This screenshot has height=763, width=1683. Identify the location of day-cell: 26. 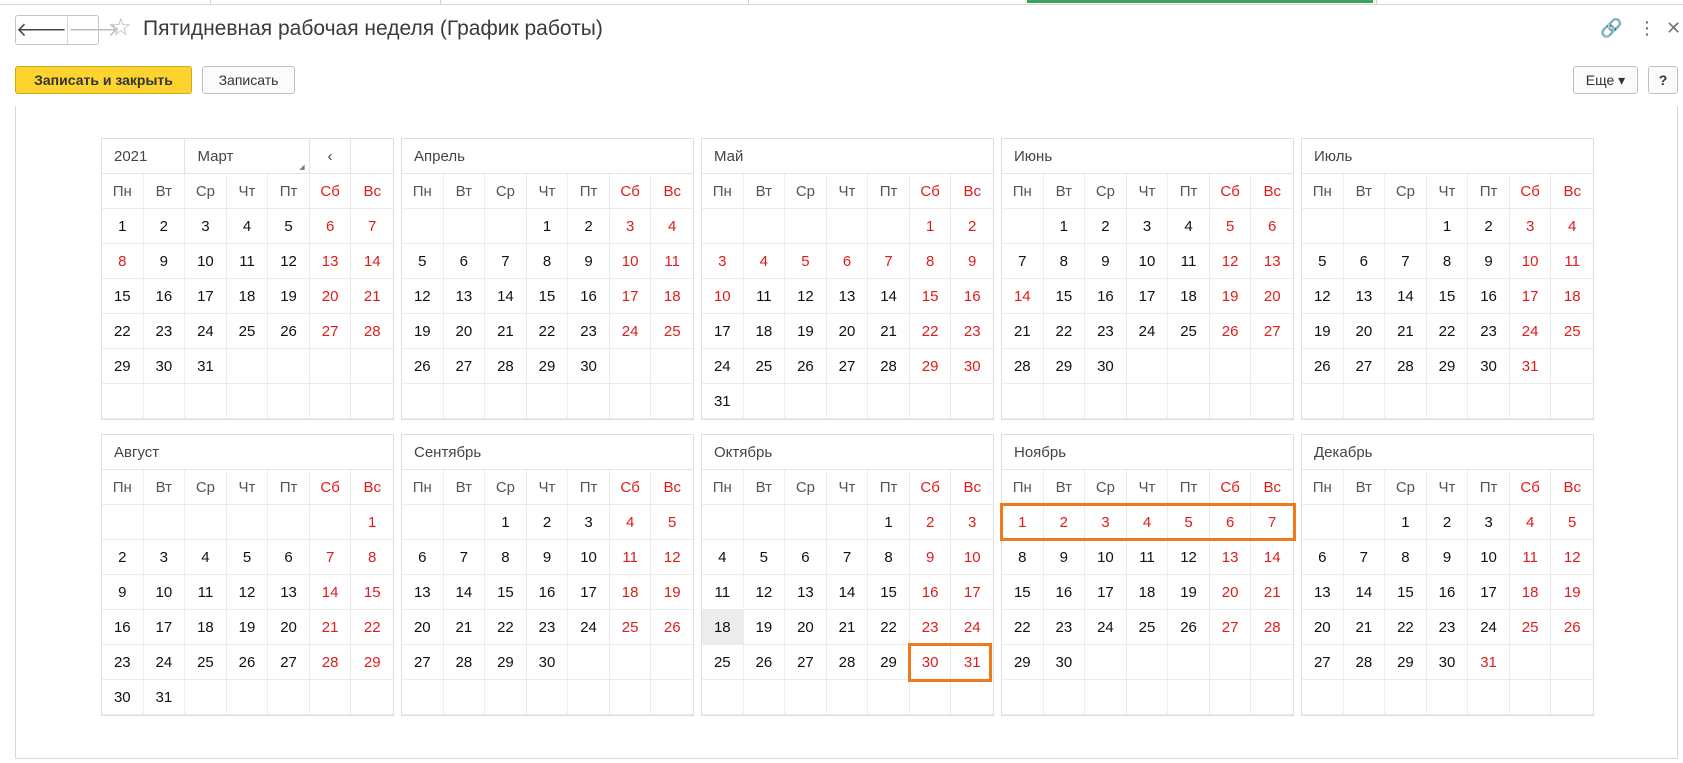
(1189, 627).